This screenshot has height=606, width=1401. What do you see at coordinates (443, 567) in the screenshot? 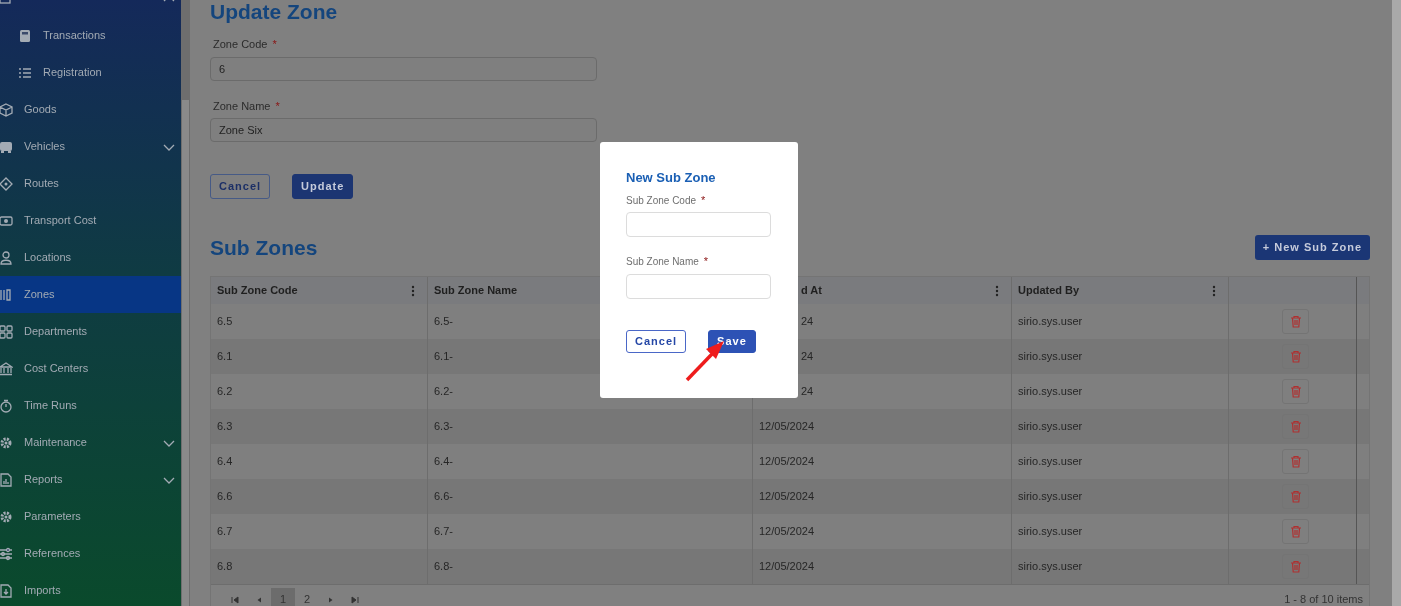
I see `table-cell-text: 6.8-` at bounding box center [443, 567].